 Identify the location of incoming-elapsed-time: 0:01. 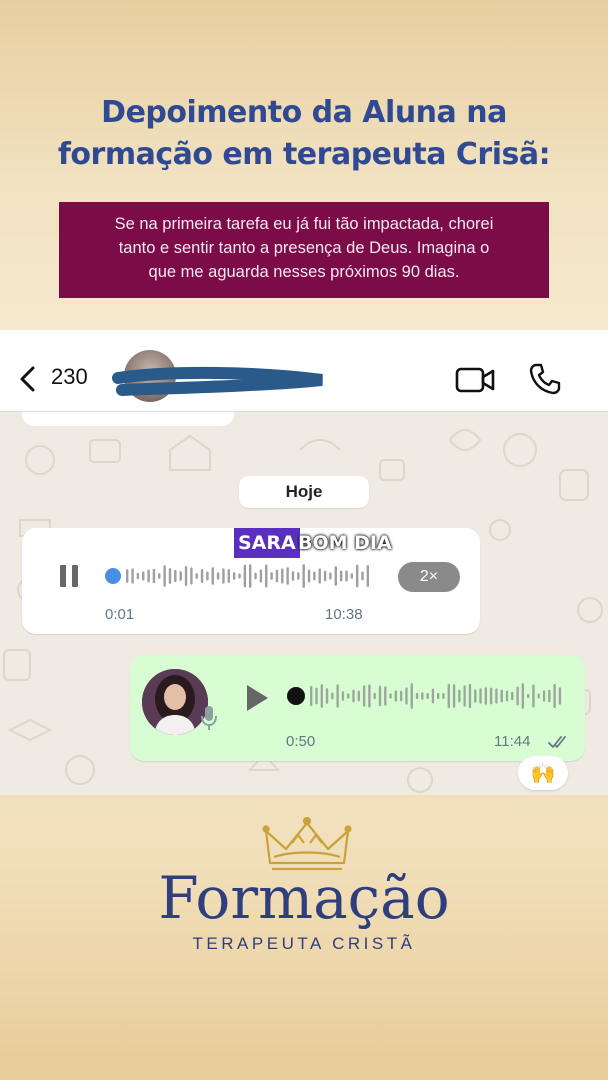
(120, 614).